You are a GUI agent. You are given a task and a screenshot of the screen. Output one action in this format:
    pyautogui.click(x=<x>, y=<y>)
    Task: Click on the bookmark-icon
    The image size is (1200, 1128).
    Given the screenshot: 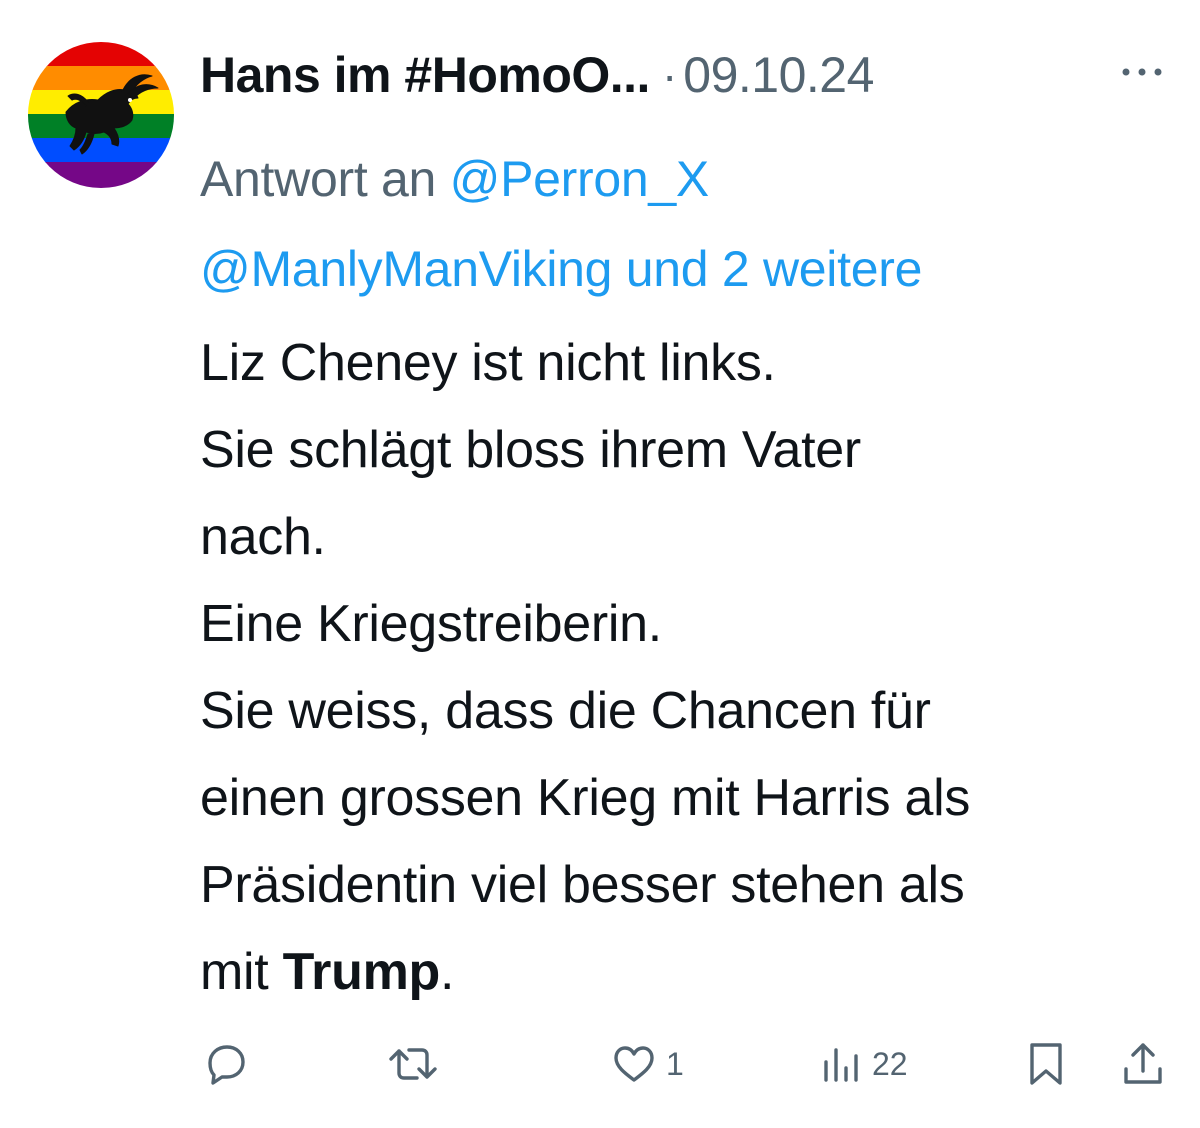 What is the action you would take?
    pyautogui.click(x=1046, y=1064)
    